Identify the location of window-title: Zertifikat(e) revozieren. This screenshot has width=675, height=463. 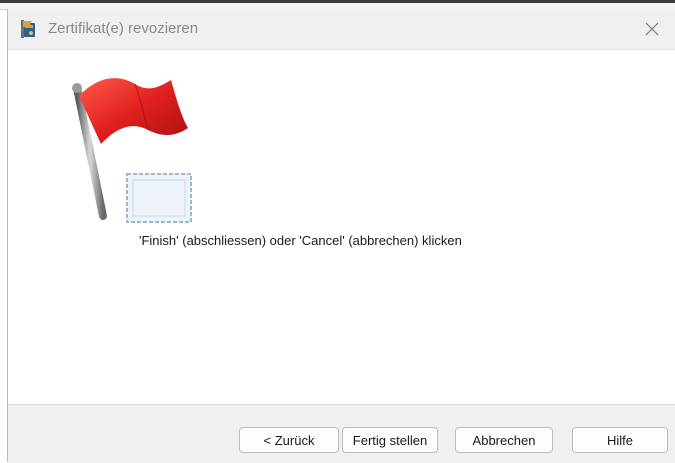
(123, 28).